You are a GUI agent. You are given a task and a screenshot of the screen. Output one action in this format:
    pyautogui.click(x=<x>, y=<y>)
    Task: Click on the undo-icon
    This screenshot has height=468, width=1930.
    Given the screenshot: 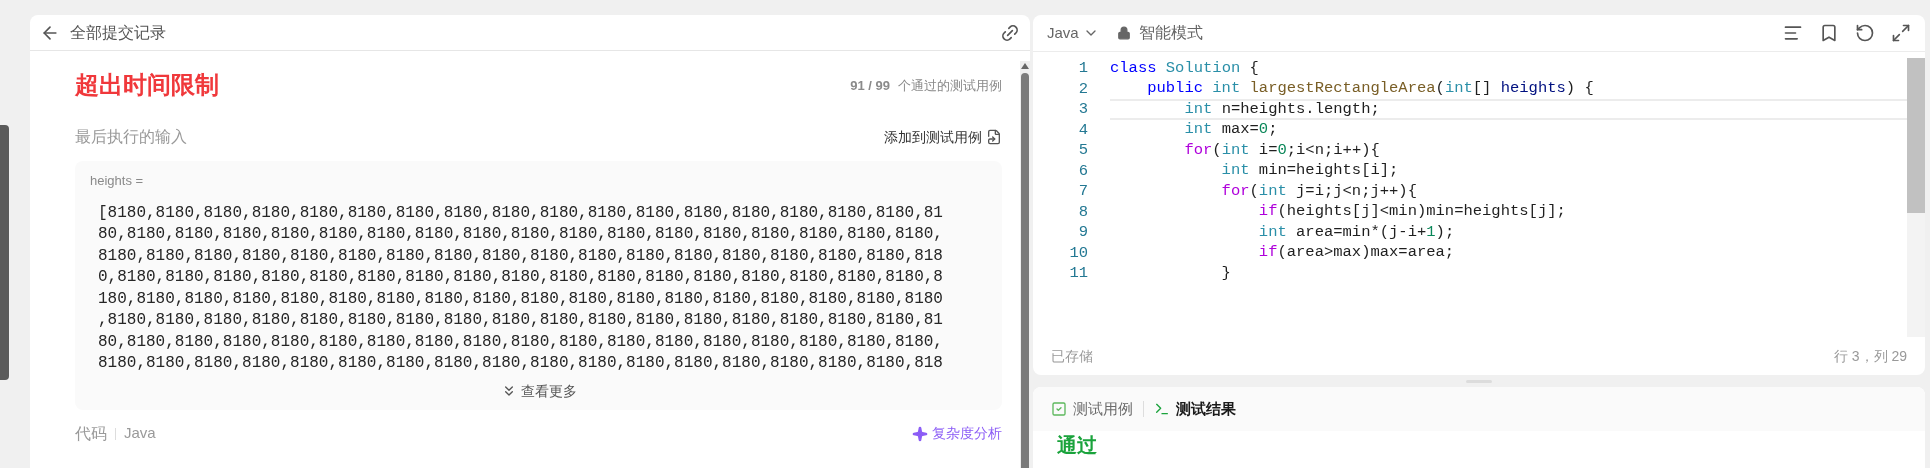 What is the action you would take?
    pyautogui.click(x=1865, y=33)
    